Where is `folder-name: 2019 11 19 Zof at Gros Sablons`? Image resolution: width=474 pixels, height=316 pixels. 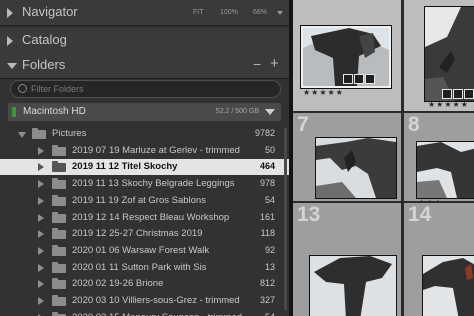 folder-name: 2019 11 19 Zof at Gros Sablons is located at coordinates (139, 200).